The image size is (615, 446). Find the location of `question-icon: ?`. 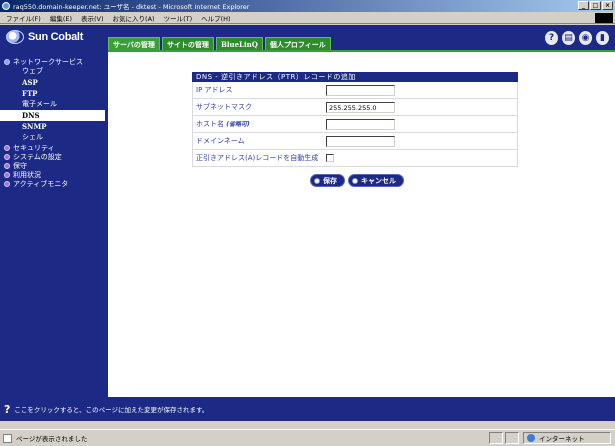

question-icon: ? is located at coordinates (7, 409).